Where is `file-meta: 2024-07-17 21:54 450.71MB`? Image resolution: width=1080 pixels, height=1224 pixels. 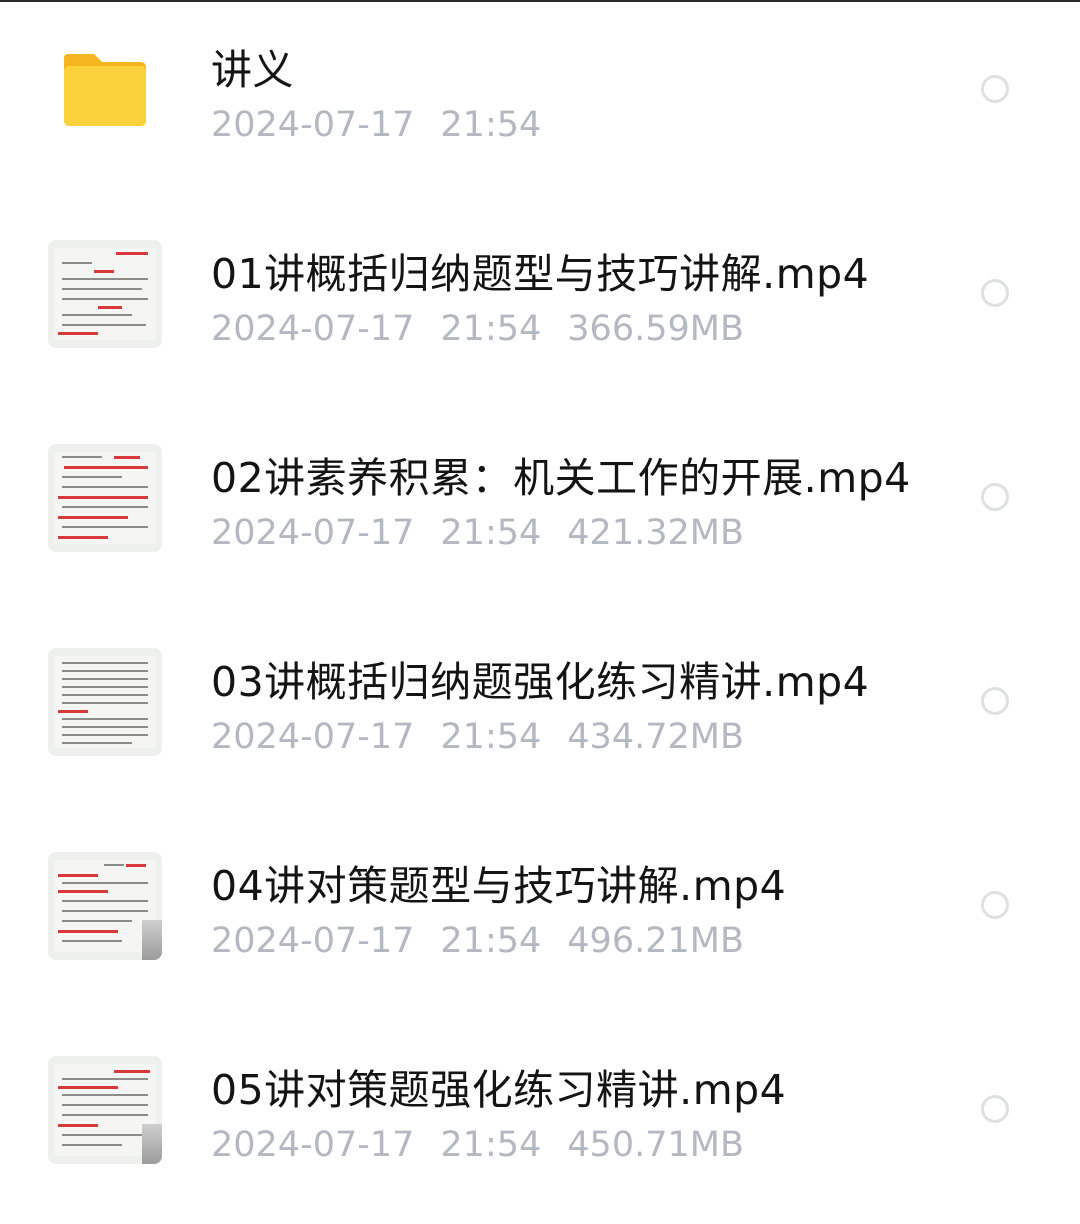
file-meta: 2024-07-17 21:54 450.71MB is located at coordinates (490, 1145).